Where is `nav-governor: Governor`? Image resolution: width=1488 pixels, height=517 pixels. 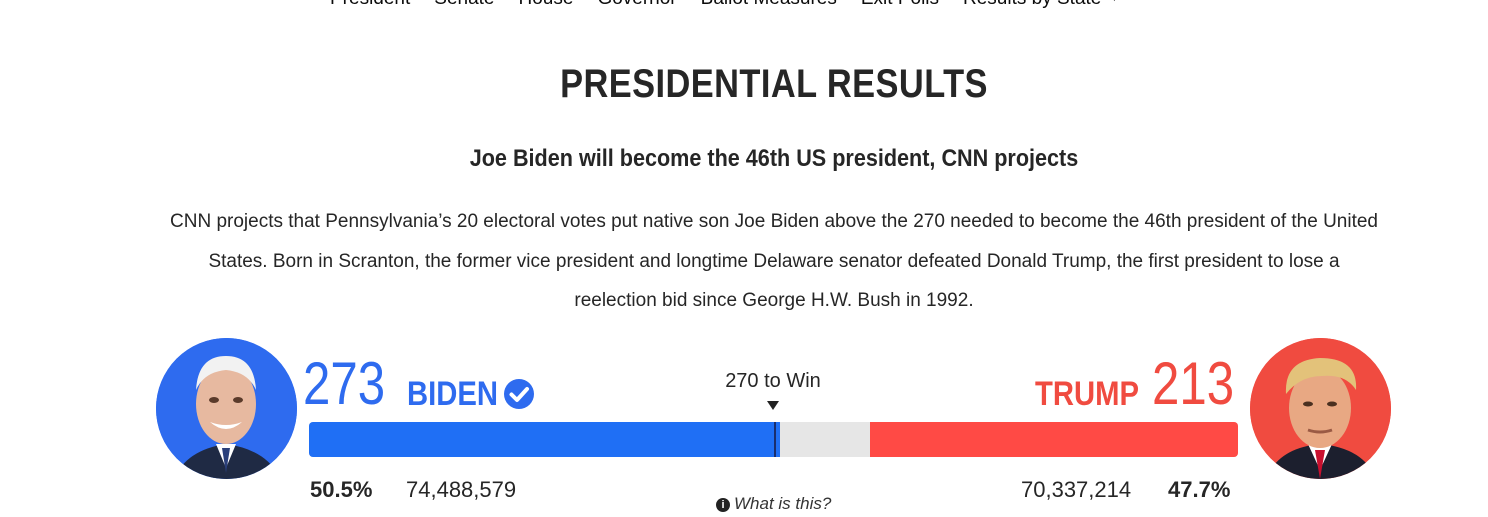
nav-governor: Governor is located at coordinates (636, 7).